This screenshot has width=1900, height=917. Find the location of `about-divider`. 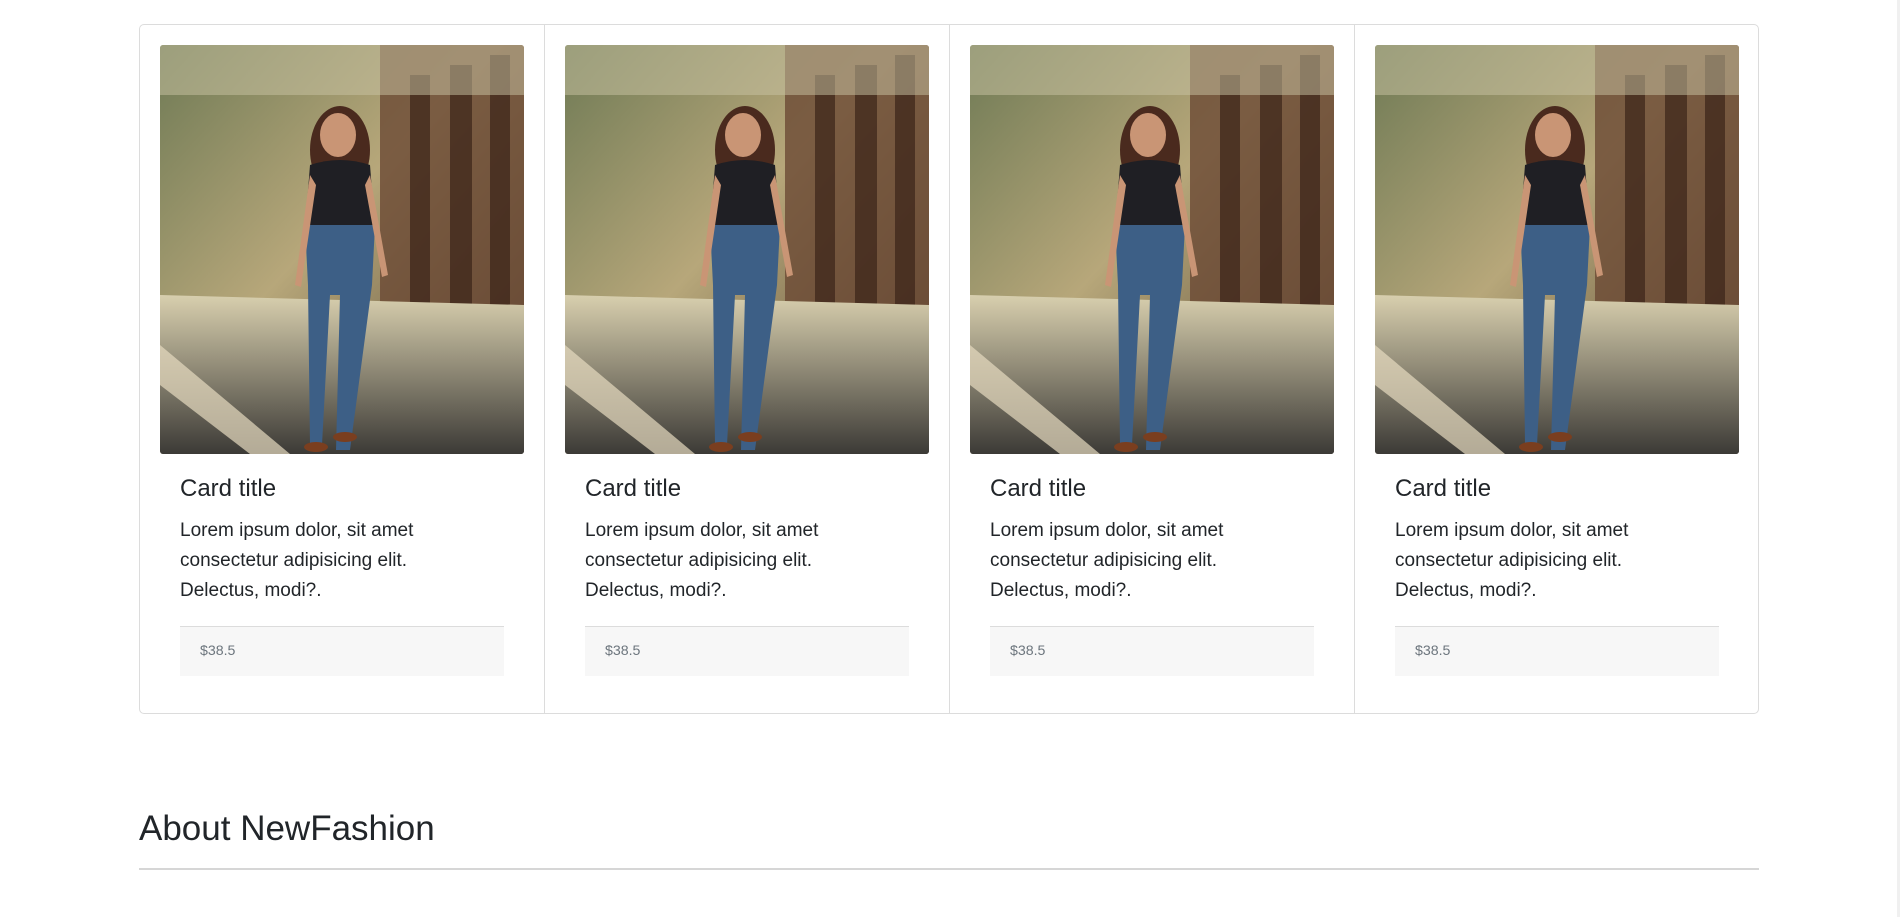

about-divider is located at coordinates (949, 869).